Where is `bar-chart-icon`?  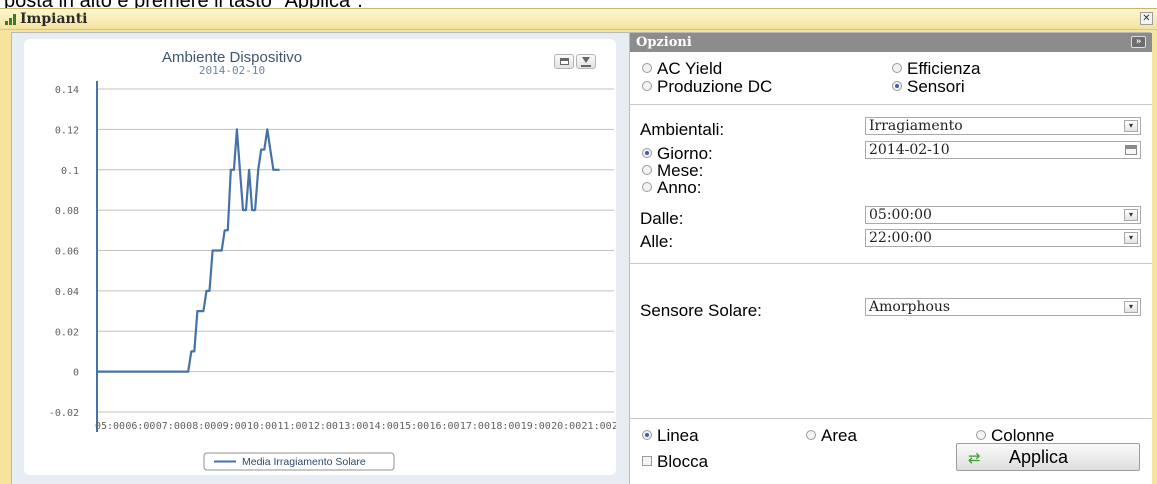 bar-chart-icon is located at coordinates (11, 19).